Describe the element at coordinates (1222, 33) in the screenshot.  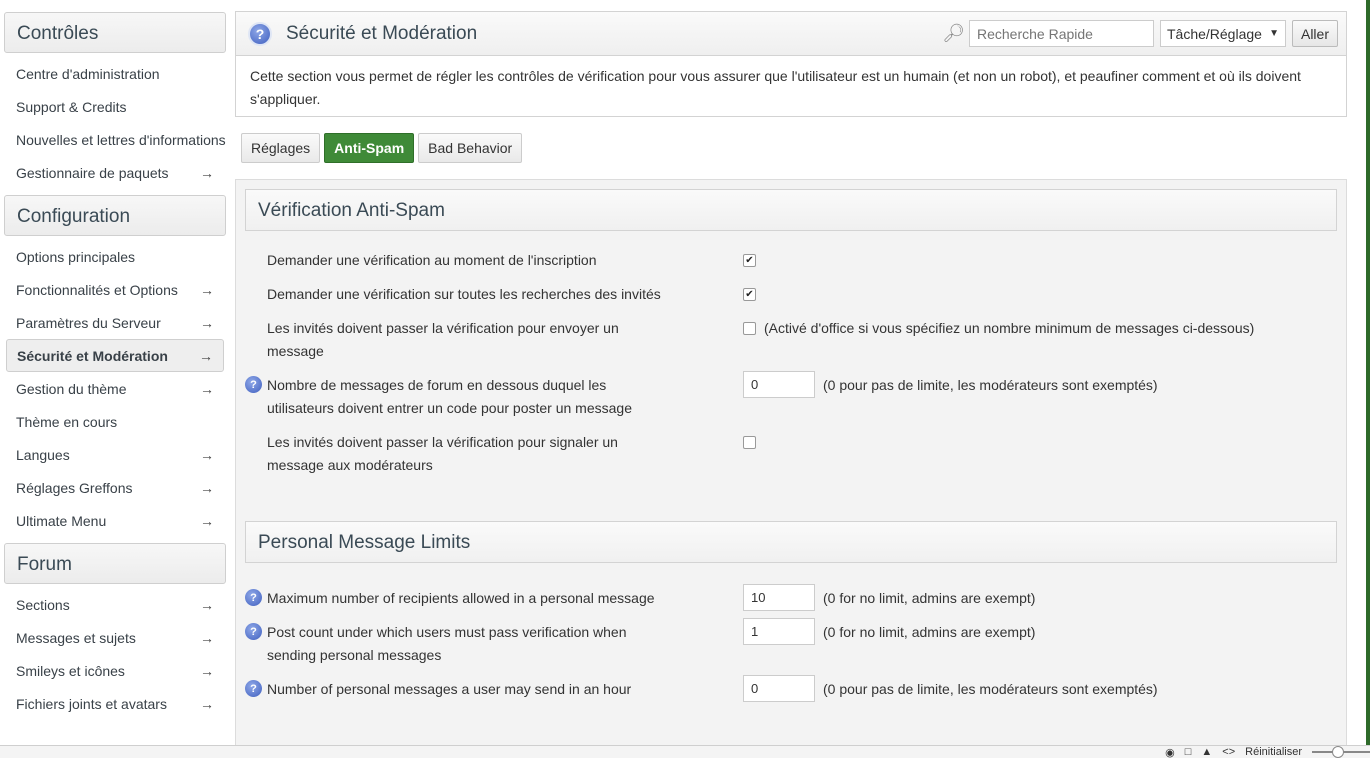
I see `task-setting-select: Tâche/Réglage ▼` at that location.